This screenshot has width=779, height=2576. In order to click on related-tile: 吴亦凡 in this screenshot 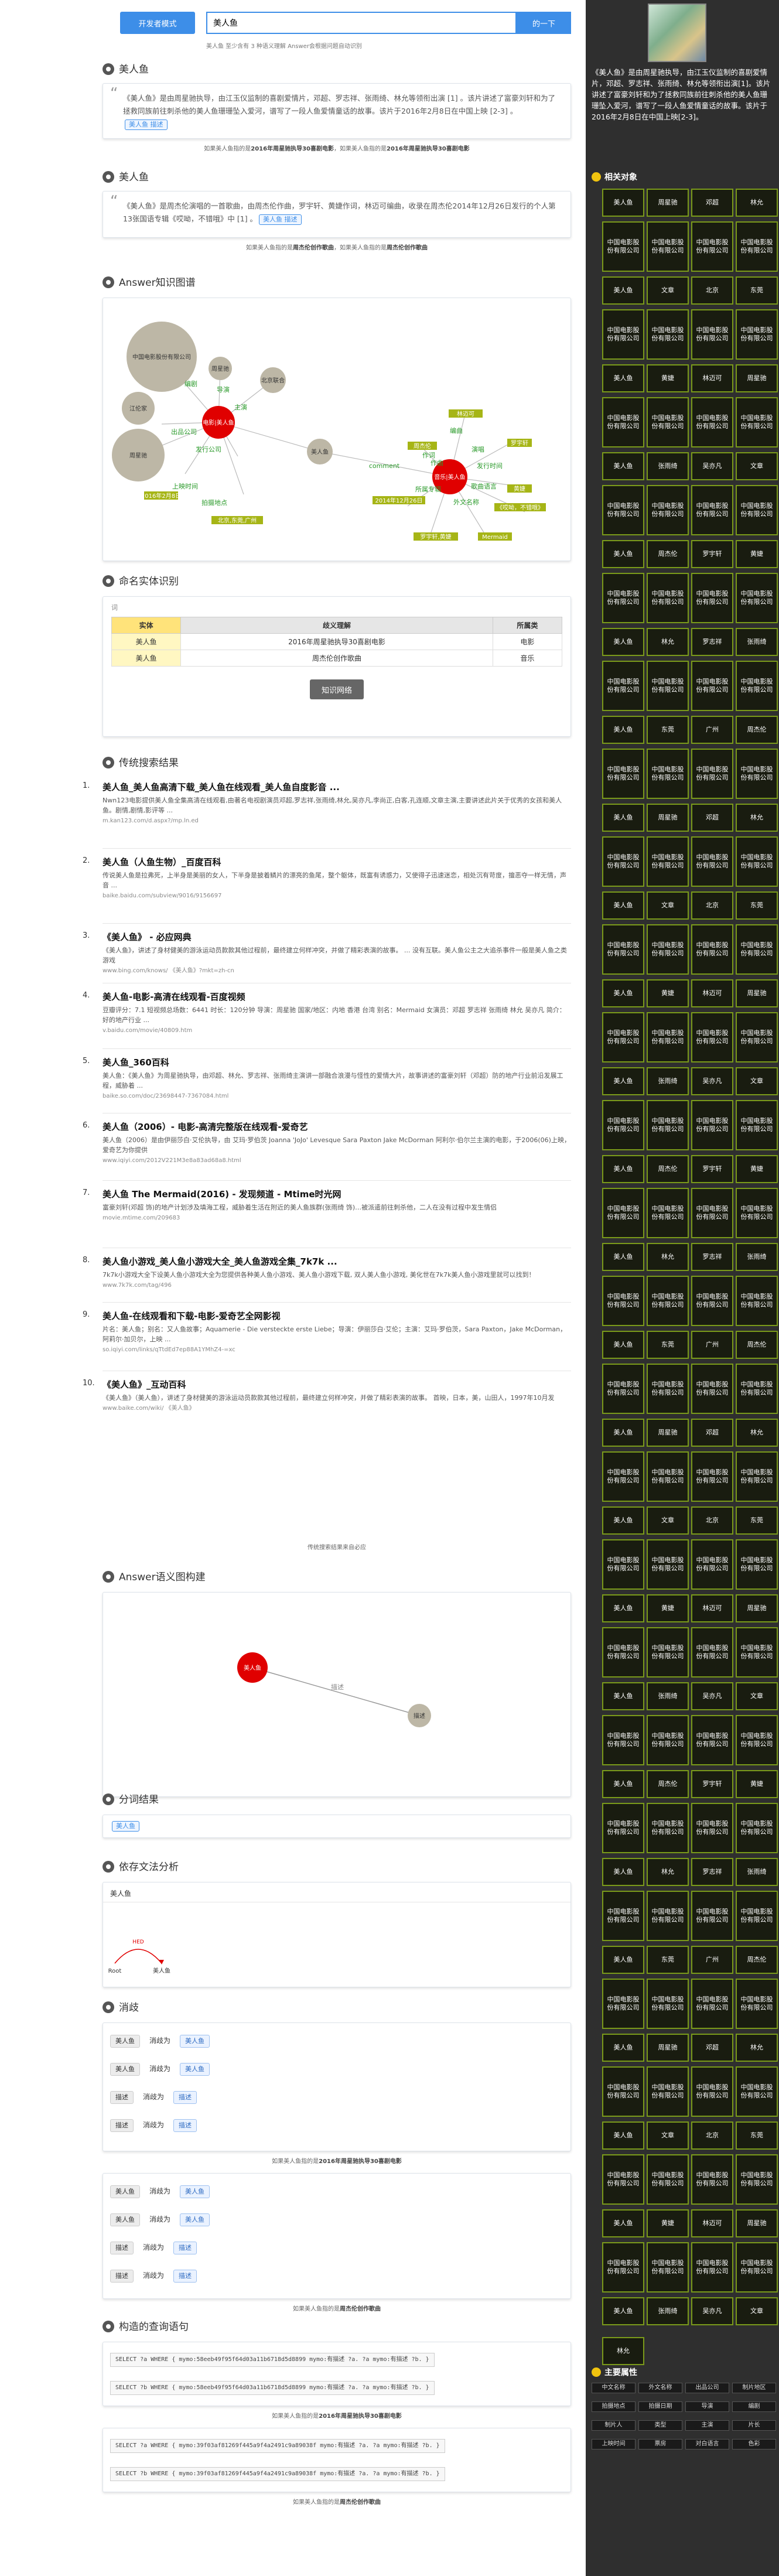, I will do `click(712, 1081)`.